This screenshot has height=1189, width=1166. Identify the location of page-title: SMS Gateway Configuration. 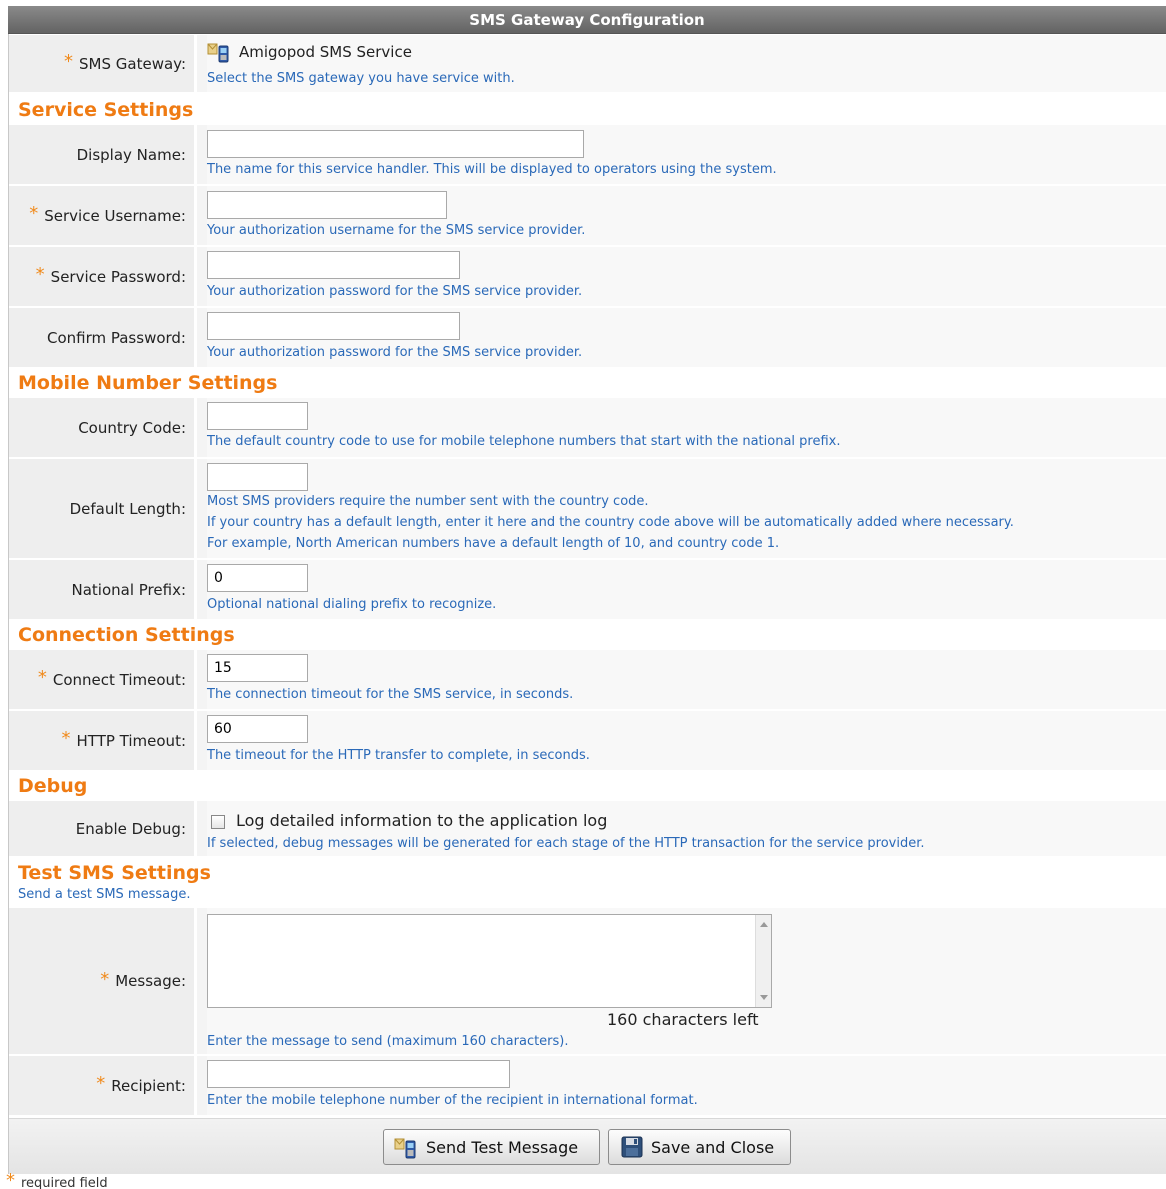
(587, 20).